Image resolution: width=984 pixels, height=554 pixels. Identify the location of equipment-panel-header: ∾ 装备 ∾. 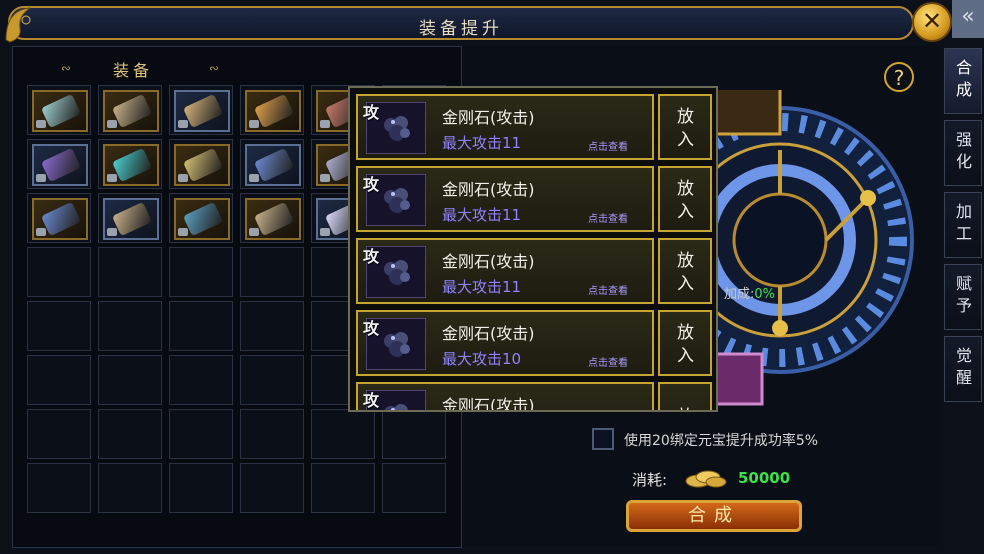
(126, 67).